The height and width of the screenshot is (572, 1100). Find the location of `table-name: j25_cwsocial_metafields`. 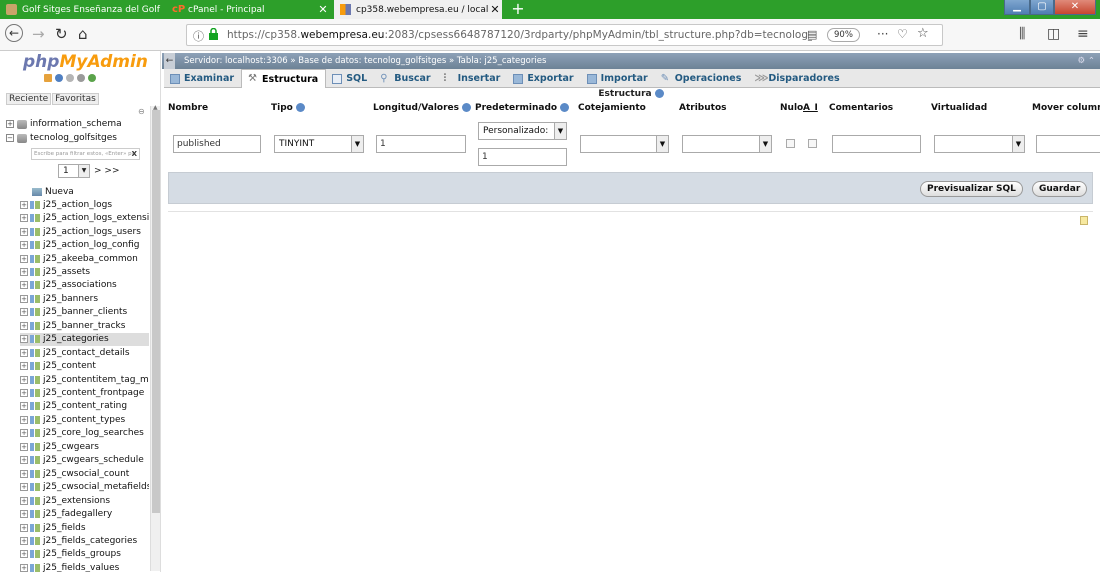

table-name: j25_cwsocial_metafields is located at coordinates (96, 487).